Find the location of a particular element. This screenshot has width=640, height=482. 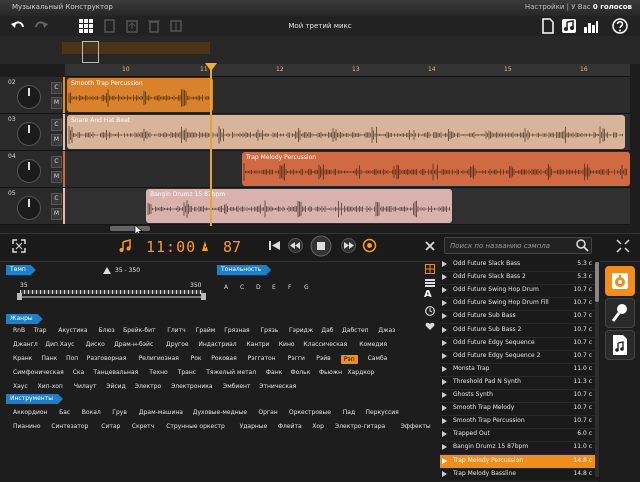

favorites-icon is located at coordinates (430, 326).